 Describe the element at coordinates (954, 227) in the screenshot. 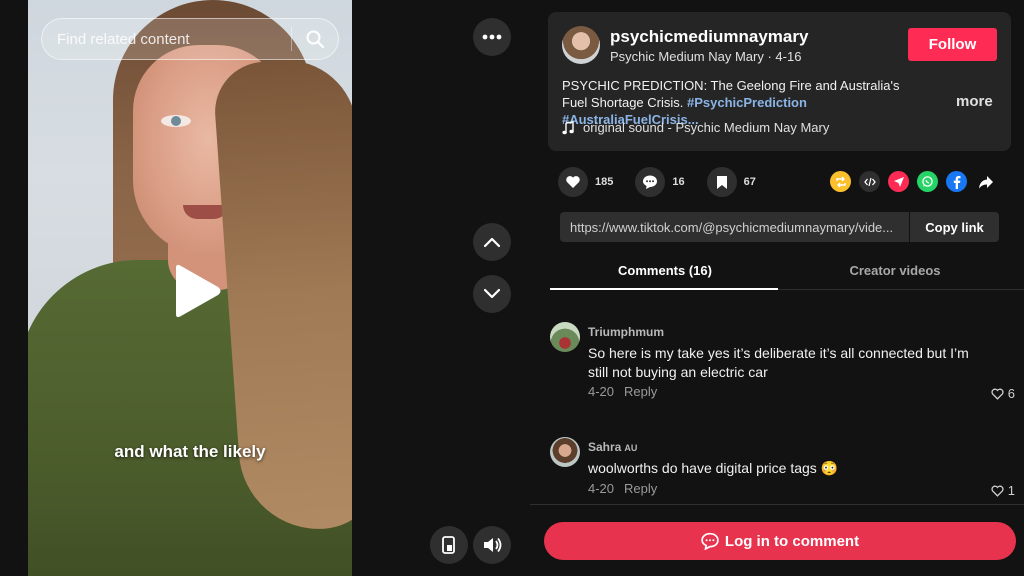

I see `copy-link-button: Copy link` at that location.